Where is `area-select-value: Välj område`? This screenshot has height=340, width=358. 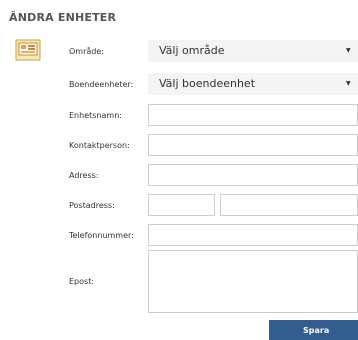 area-select-value: Välj område is located at coordinates (192, 50).